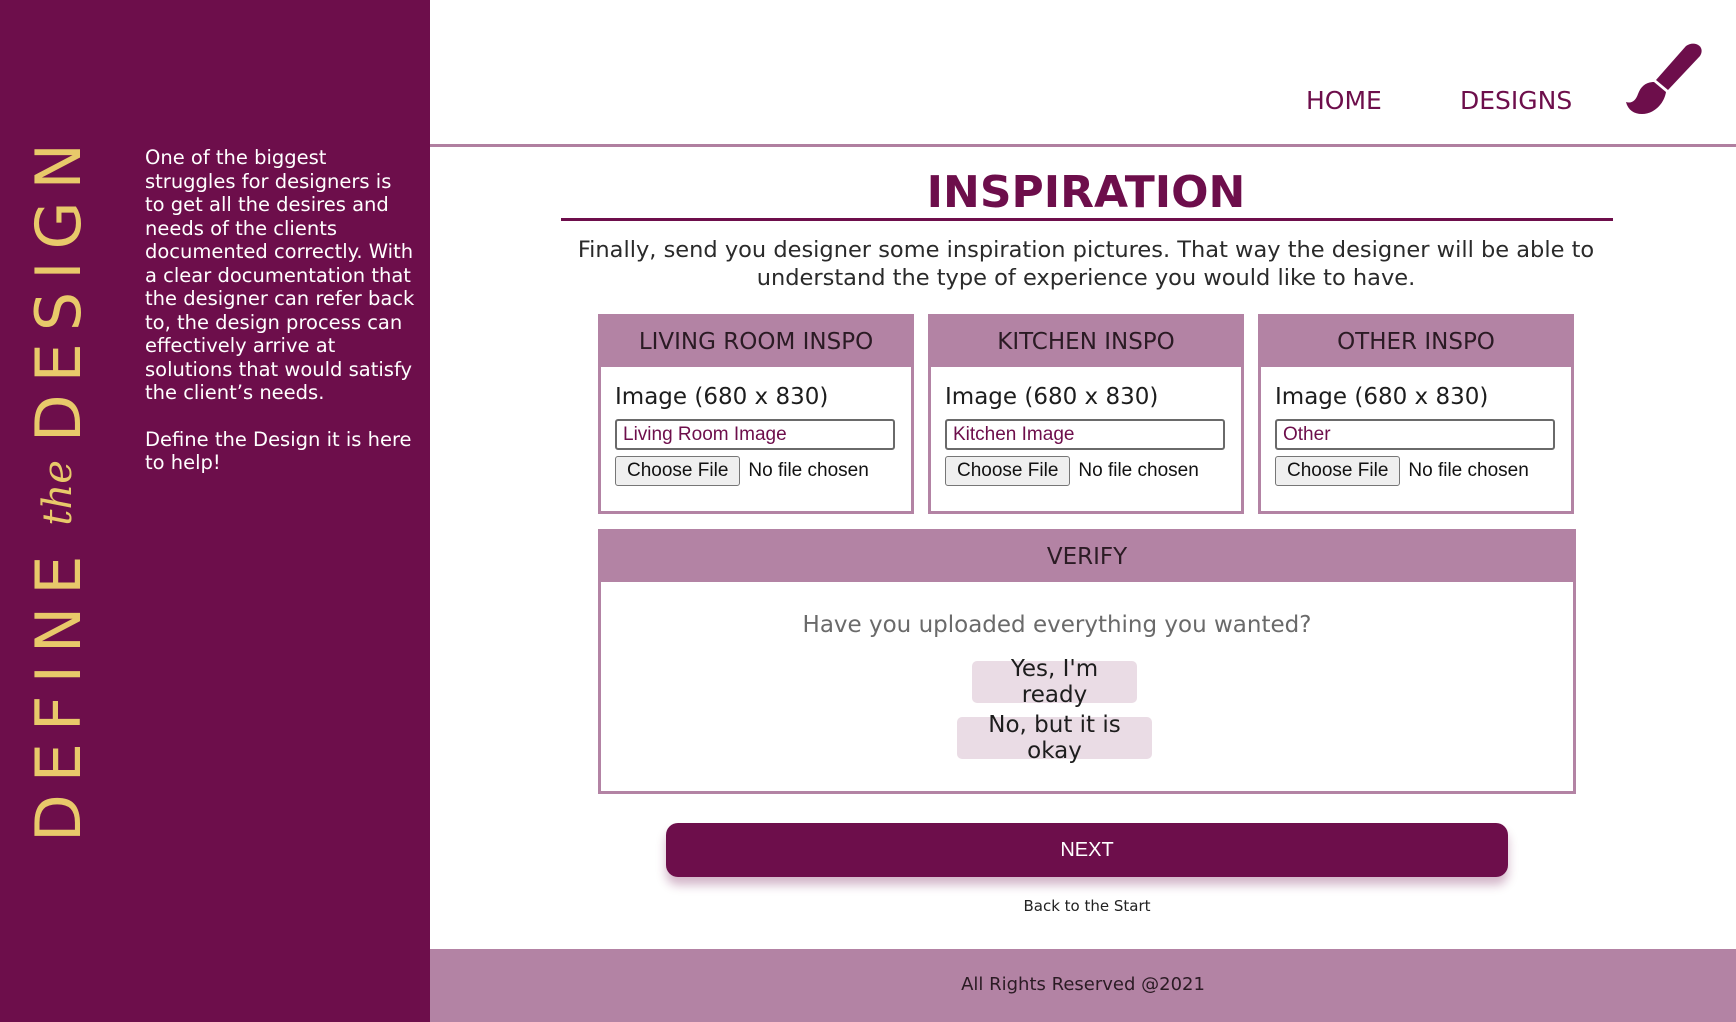 Image resolution: width=1736 pixels, height=1022 pixels. Describe the element at coordinates (58, 493) in the screenshot. I see `logo-word-the: the` at that location.